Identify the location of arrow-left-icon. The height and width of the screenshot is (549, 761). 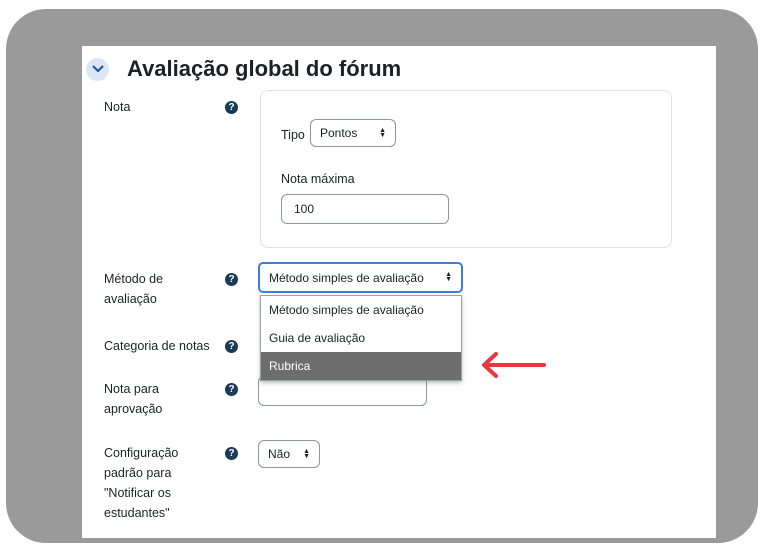
(514, 365).